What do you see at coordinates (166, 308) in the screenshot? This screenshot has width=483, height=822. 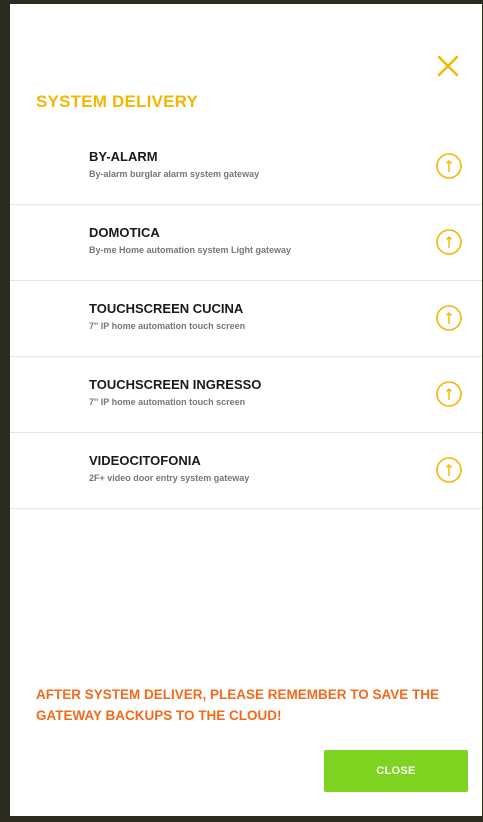 I see `gateway-name: TOUCHSCREEN CUCINA` at bounding box center [166, 308].